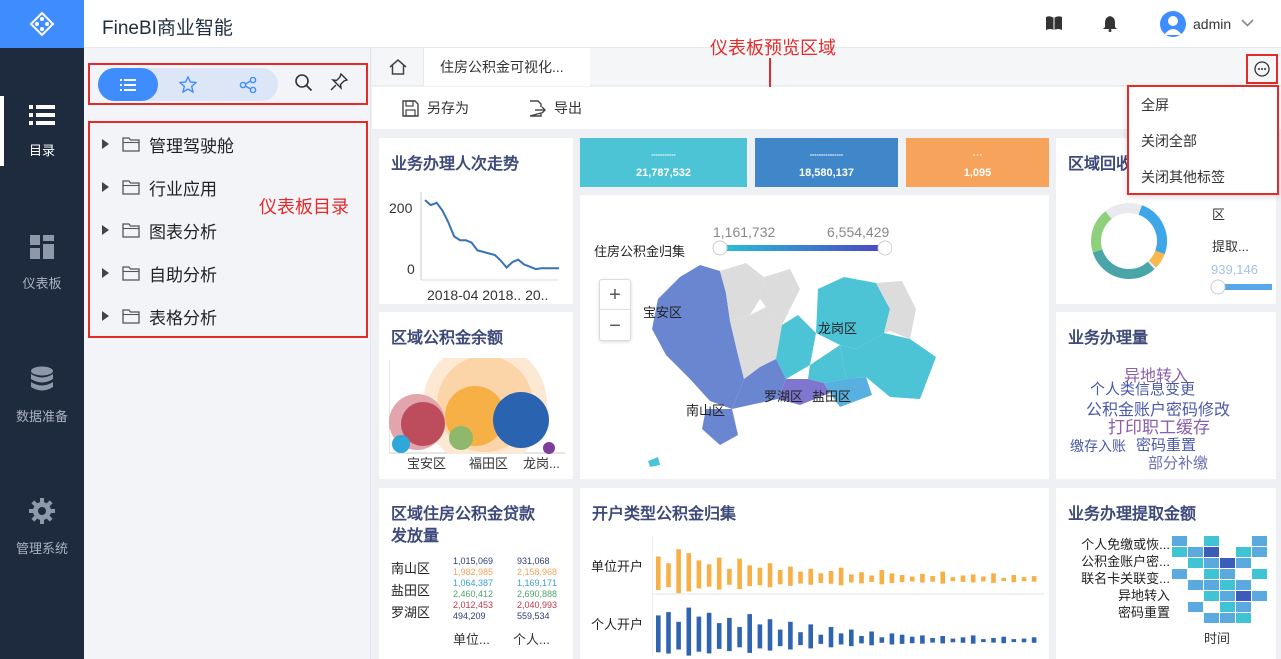 Image resolution: width=1281 pixels, height=659 pixels. I want to click on tree-item: 自助分析, so click(228, 273).